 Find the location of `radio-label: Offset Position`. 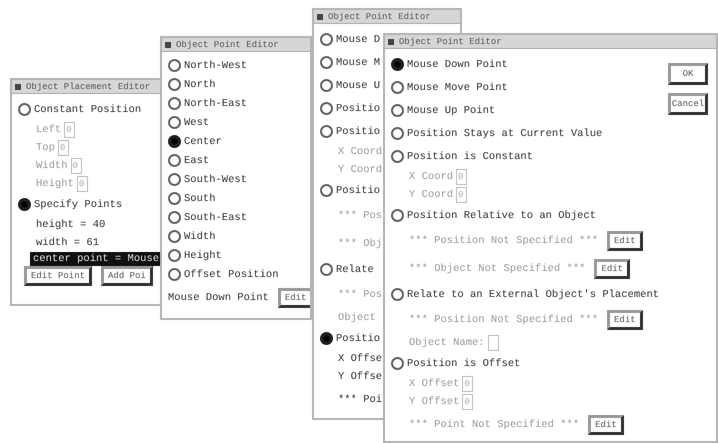

radio-label: Offset Position is located at coordinates (231, 274).